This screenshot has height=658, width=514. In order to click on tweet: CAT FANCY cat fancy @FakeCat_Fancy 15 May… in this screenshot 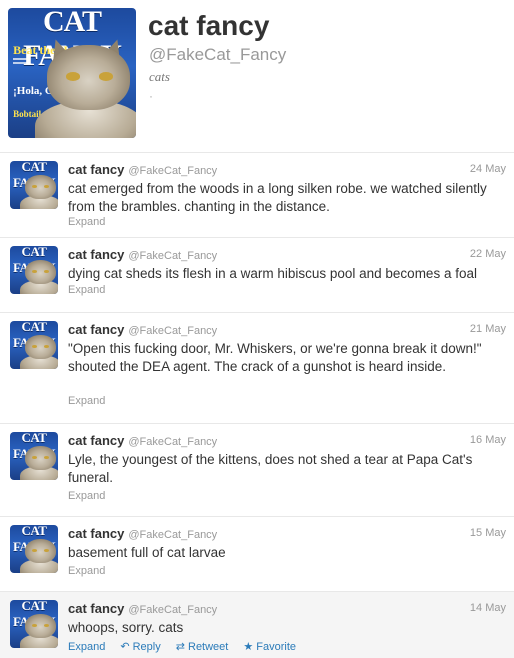, I will do `click(257, 553)`.